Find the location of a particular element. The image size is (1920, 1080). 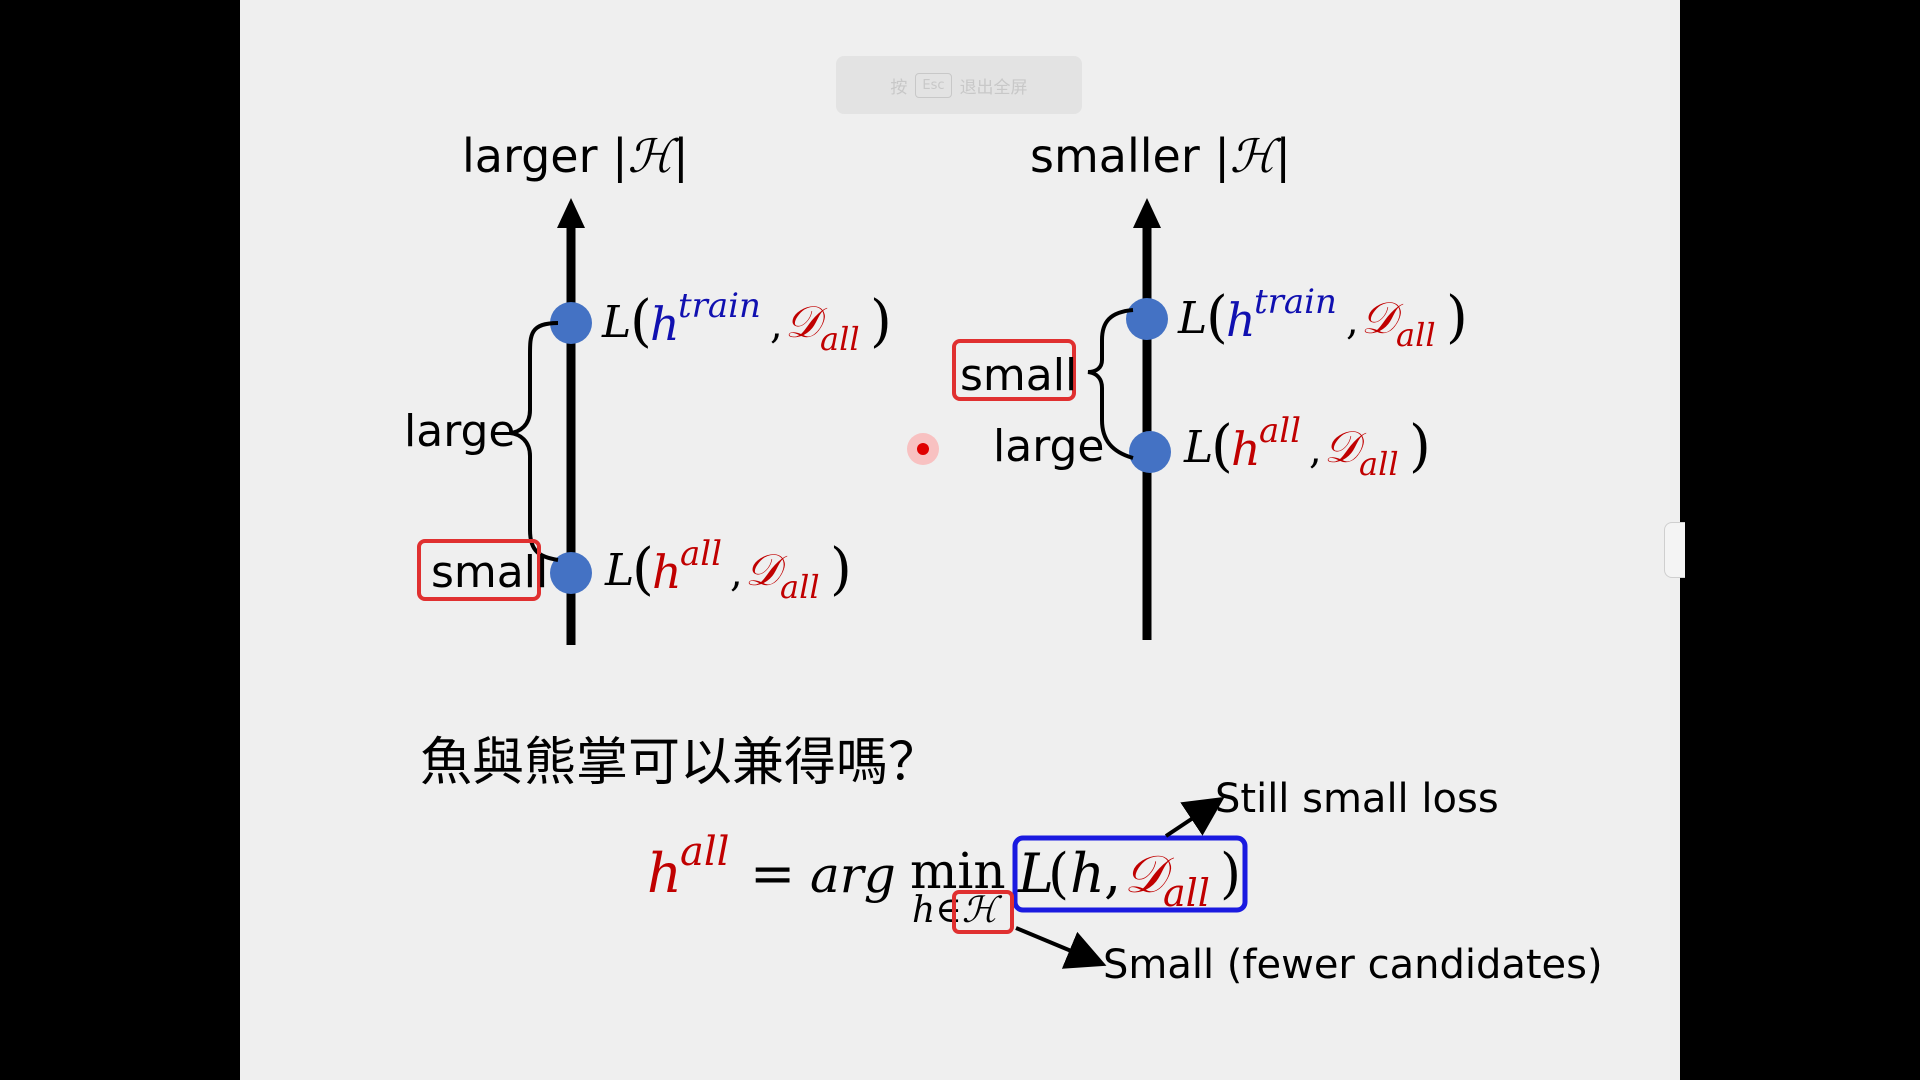

right-title: smaller |ℋ| is located at coordinates (1160, 156).